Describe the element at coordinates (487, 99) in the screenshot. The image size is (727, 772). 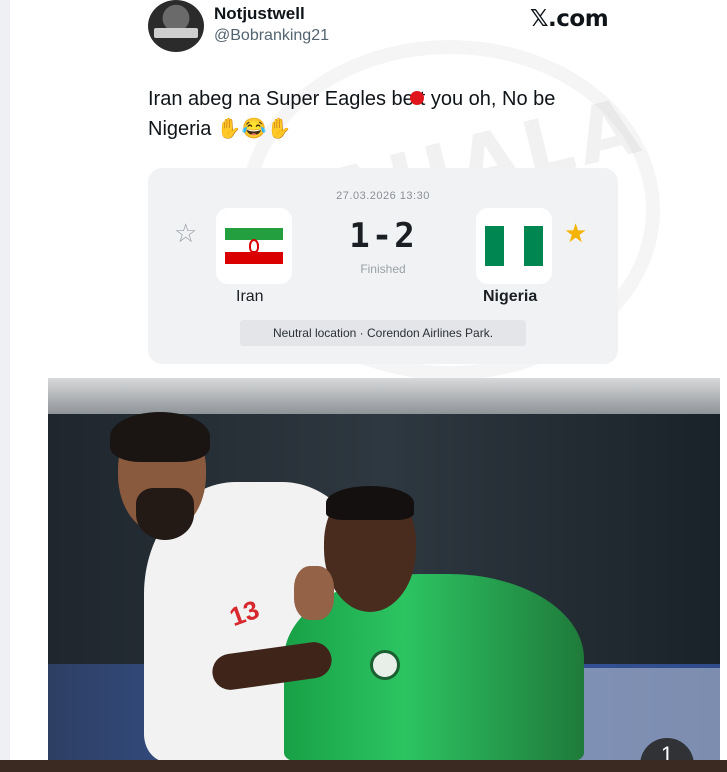
I see `tweet-text-part2: t you oh, No be` at that location.